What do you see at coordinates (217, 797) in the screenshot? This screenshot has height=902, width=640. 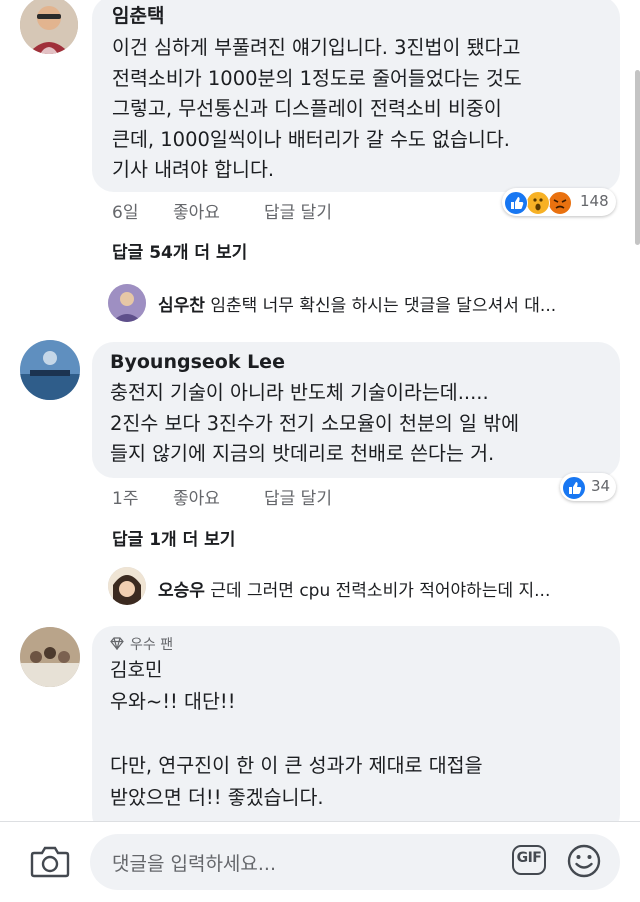 I see `comment-line: 받았으면 더!! 좋겠습니다.` at bounding box center [217, 797].